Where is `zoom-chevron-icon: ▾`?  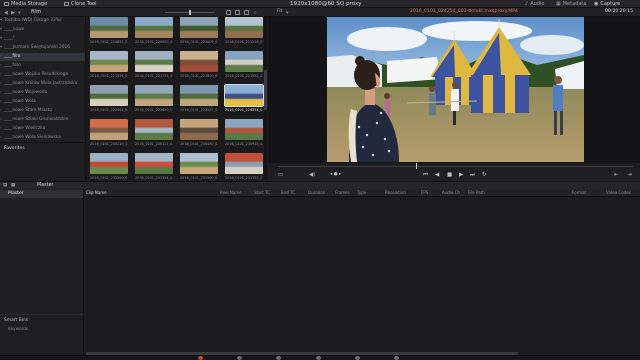 zoom-chevron-icon: ▾ is located at coordinates (287, 13).